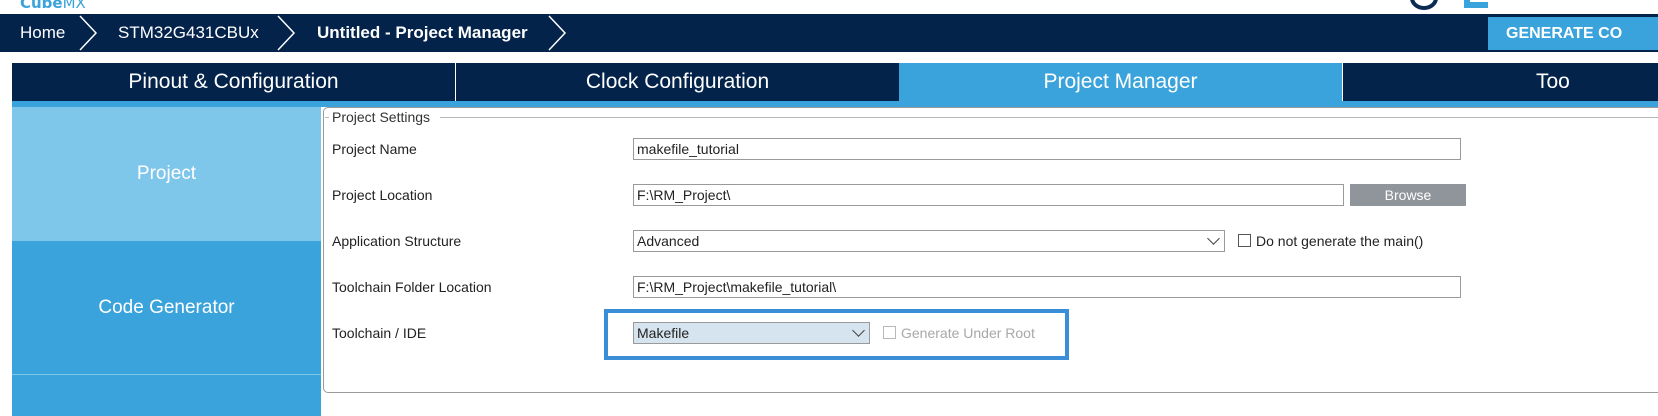 The height and width of the screenshot is (416, 1658). What do you see at coordinates (1244, 240) in the screenshot?
I see `do-not-generate-main-checkbox` at bounding box center [1244, 240].